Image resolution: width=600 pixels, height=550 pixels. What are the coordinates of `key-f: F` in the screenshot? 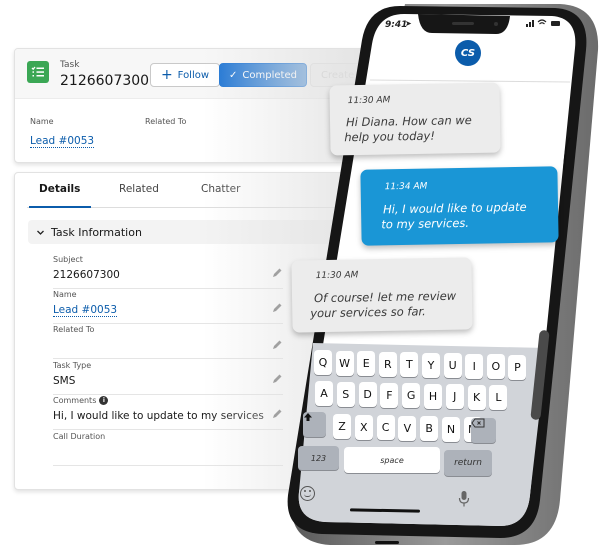 It's located at (389, 395).